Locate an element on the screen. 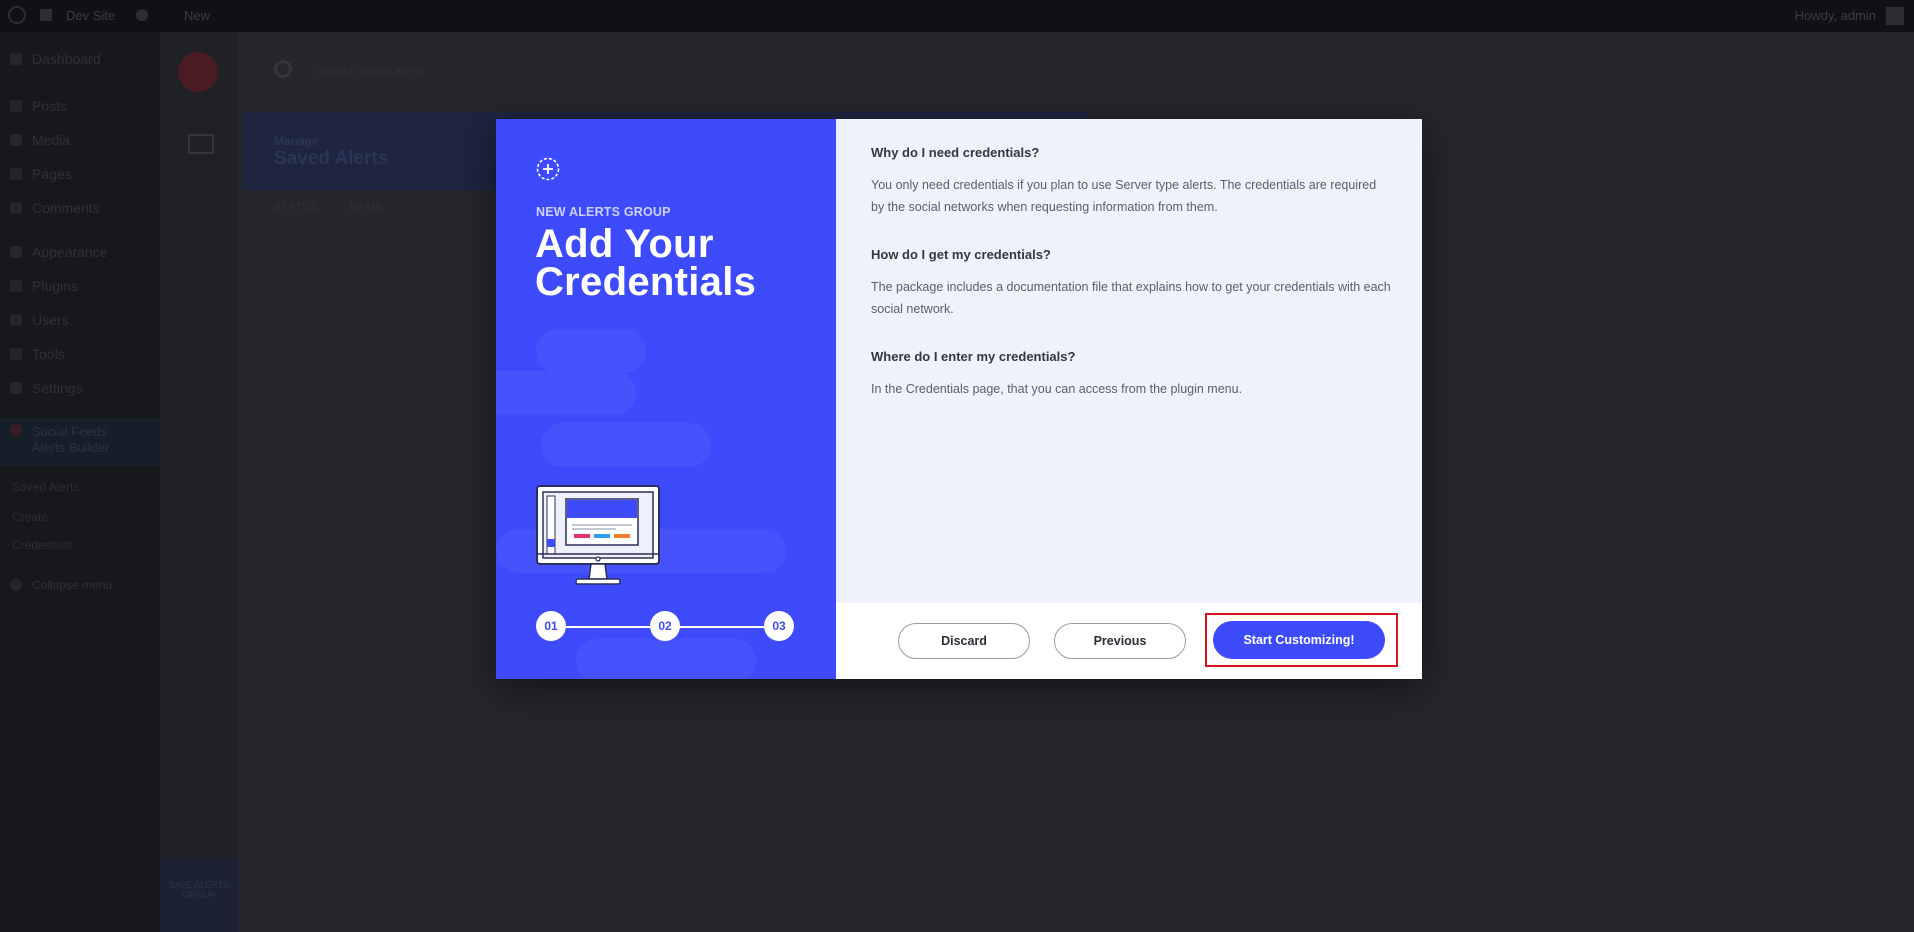 This screenshot has width=1914, height=932. pin-icon is located at coordinates (16, 106).